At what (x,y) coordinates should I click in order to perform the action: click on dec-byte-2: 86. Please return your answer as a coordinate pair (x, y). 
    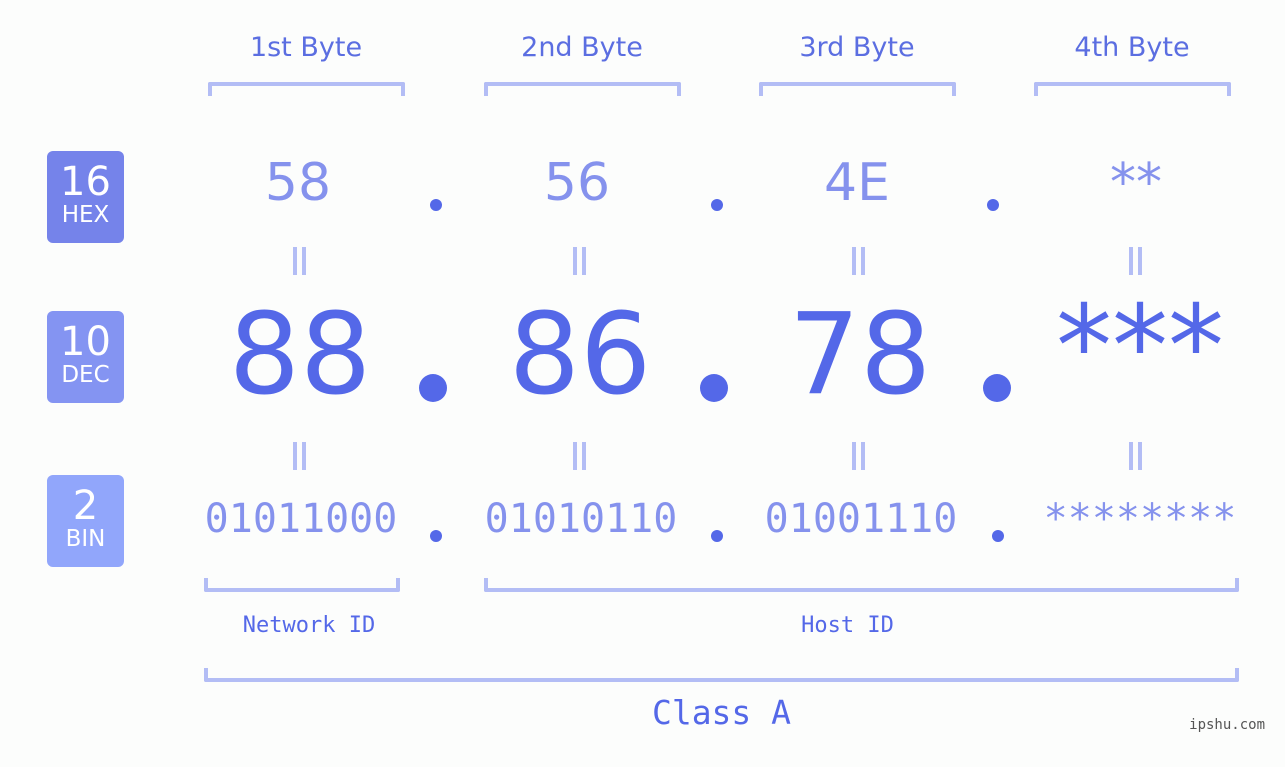
    Looking at the image, I should click on (580, 355).